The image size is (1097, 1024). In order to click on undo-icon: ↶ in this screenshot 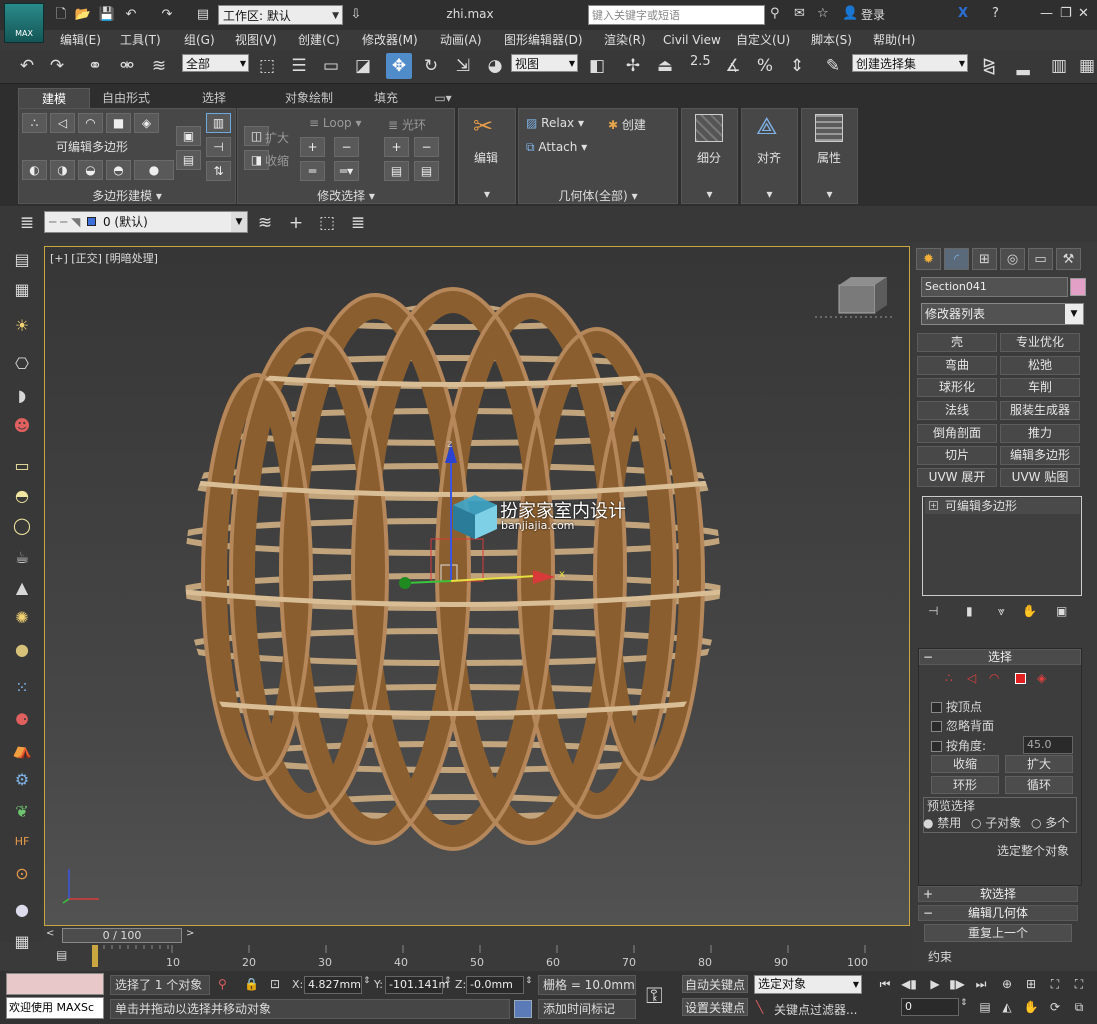, I will do `click(27, 66)`.